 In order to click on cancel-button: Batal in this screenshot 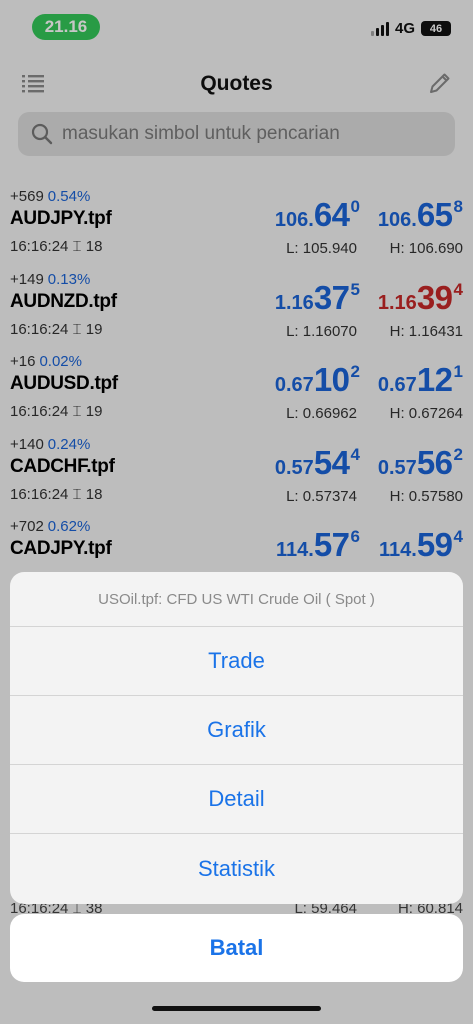, I will do `click(236, 948)`.